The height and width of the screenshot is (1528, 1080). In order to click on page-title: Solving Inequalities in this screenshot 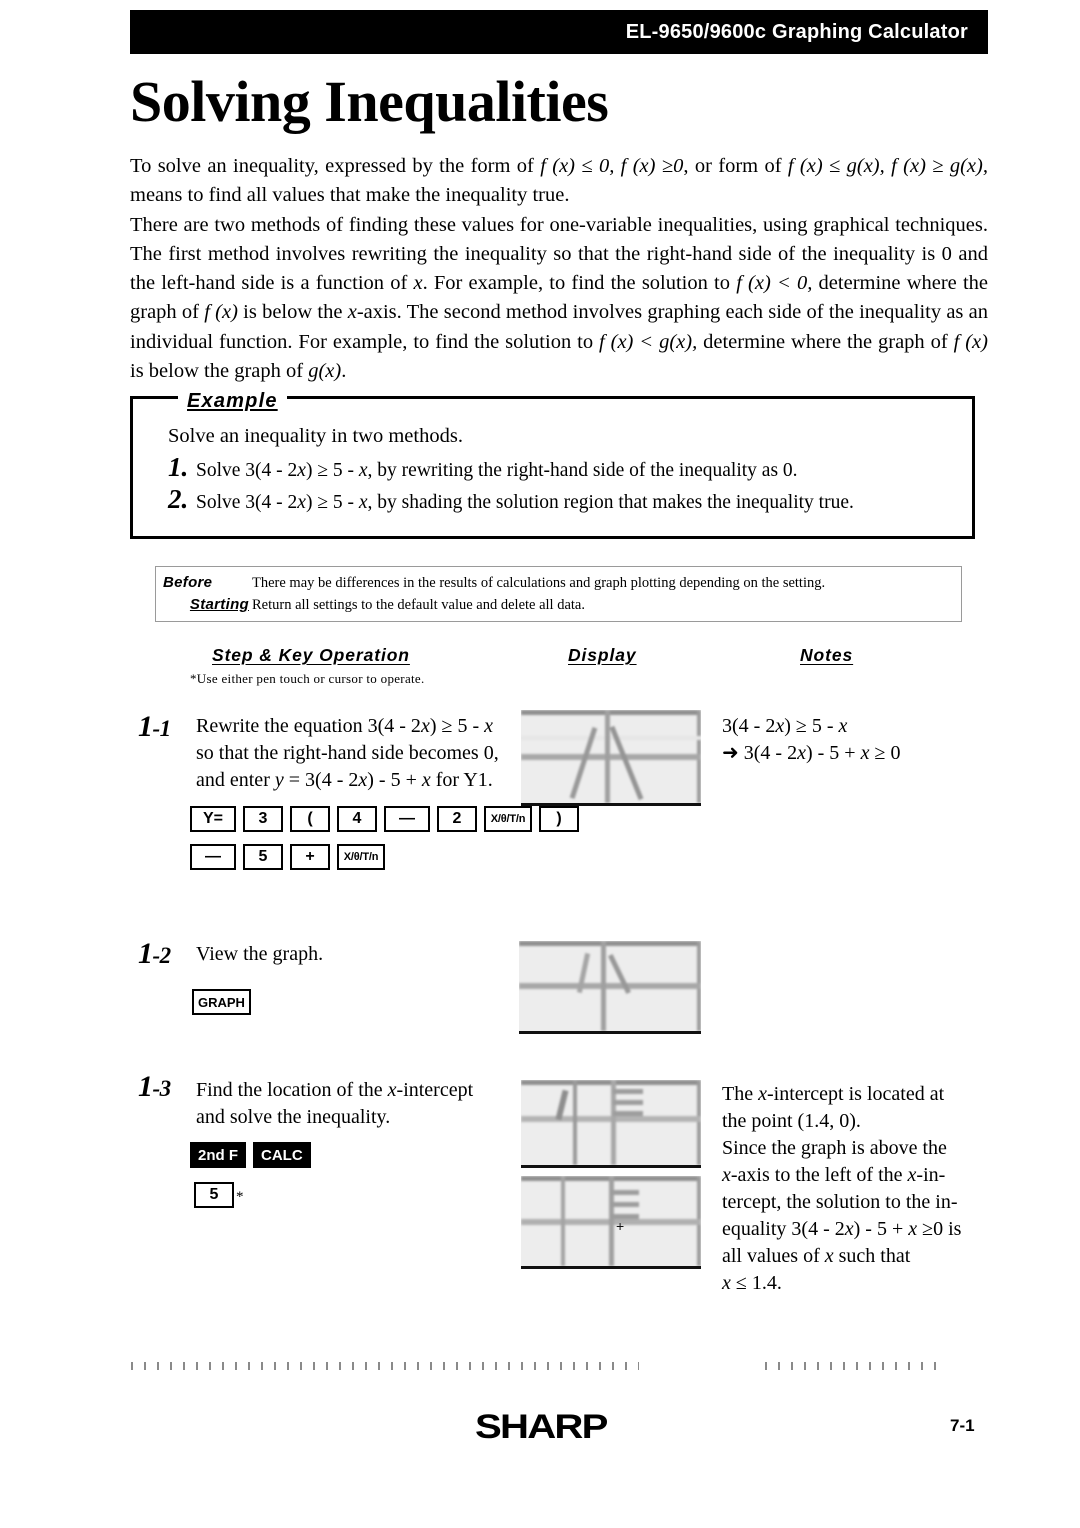, I will do `click(369, 101)`.